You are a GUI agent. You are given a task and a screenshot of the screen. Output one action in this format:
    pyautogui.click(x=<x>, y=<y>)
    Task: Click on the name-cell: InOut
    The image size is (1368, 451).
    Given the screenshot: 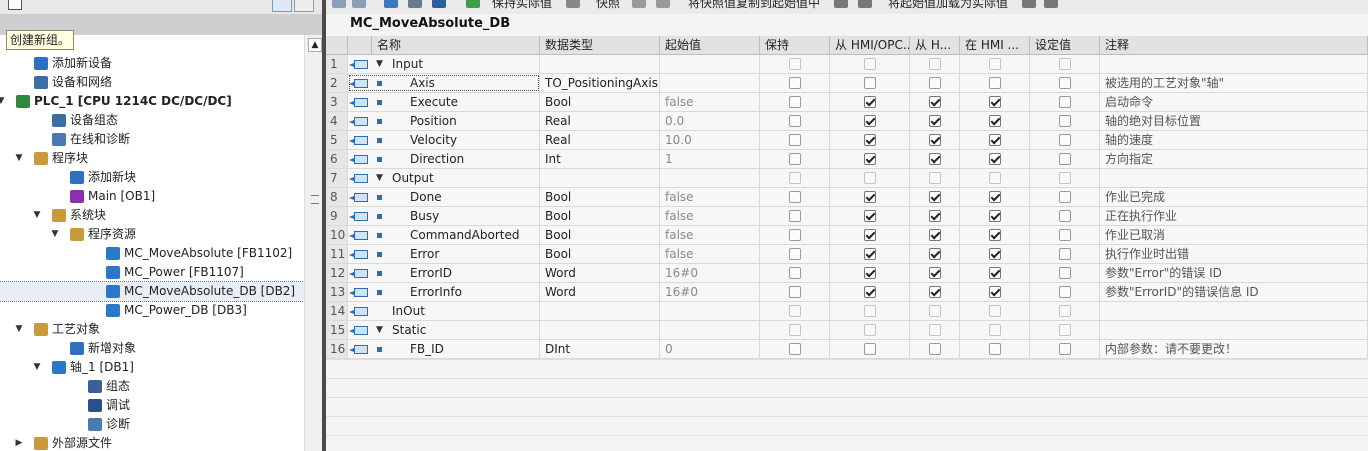 What is the action you would take?
    pyautogui.click(x=444, y=311)
    